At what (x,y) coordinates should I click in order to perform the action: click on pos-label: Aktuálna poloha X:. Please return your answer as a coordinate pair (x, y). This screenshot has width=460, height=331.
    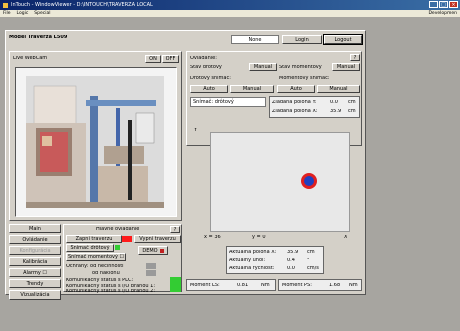
    Looking at the image, I should click on (253, 252).